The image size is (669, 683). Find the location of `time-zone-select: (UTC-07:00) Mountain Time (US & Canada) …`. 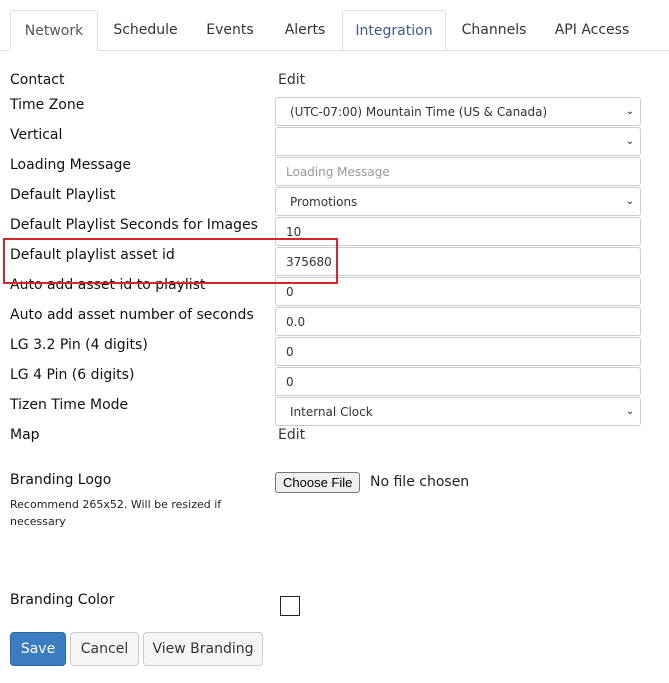

time-zone-select: (UTC-07:00) Mountain Time (US & Canada) … is located at coordinates (458, 111).